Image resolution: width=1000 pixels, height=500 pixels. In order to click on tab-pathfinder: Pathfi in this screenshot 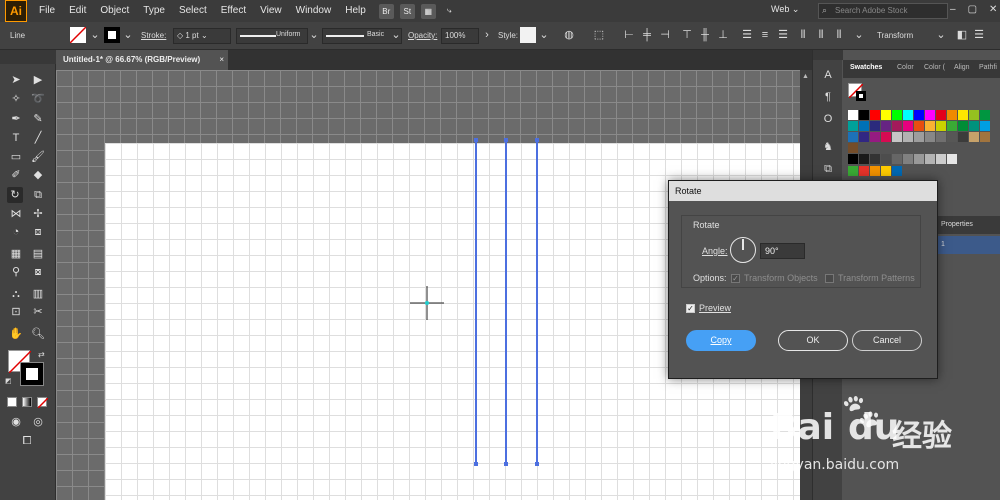, I will do `click(988, 67)`.